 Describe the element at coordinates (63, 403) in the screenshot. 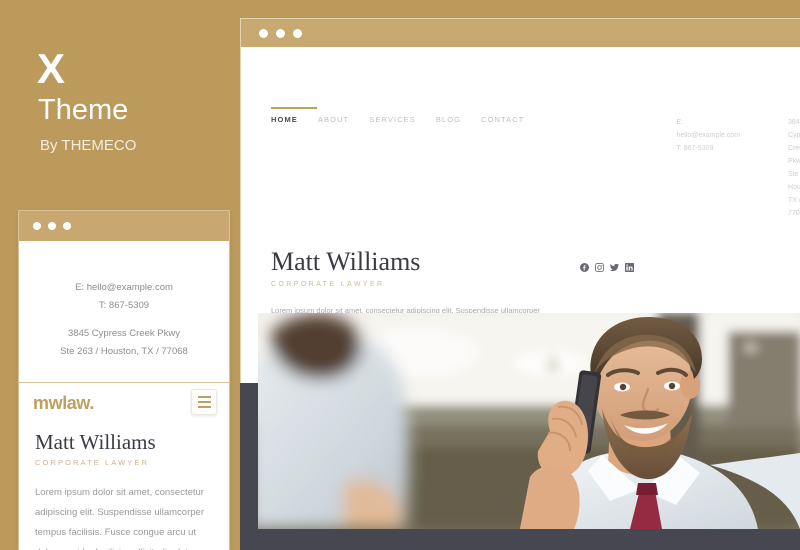

I see `mobile-site-logo: mwlaw.` at that location.